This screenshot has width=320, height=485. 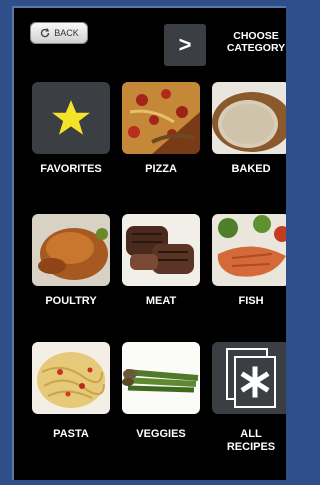 I want to click on back-label: BACK, so click(x=66, y=33).